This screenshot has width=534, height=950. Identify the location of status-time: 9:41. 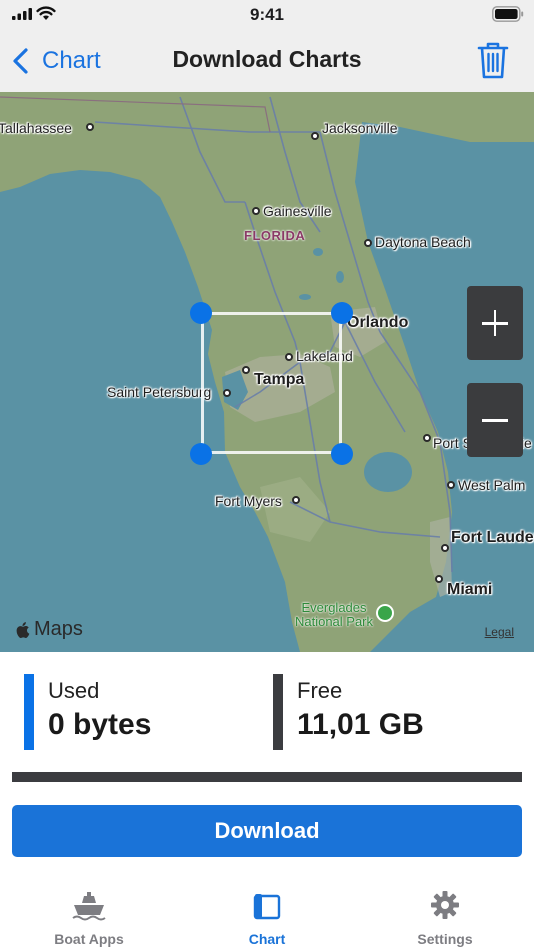
(267, 14).